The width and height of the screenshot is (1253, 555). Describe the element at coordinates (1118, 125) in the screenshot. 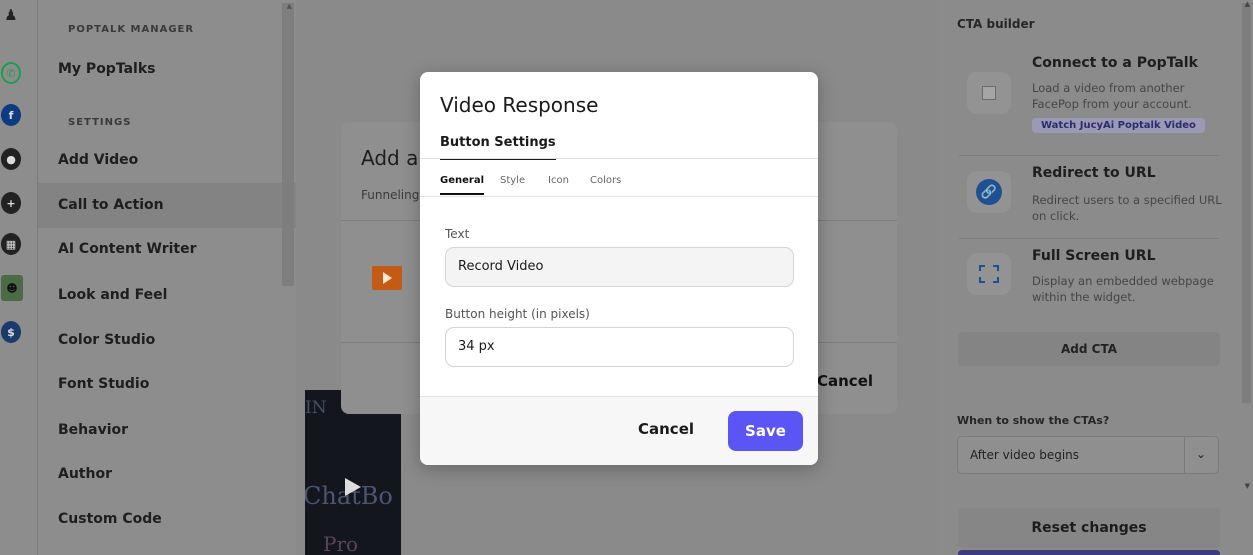

I see `watch-video-badge: Watch JucyAi Poptalk Video` at that location.